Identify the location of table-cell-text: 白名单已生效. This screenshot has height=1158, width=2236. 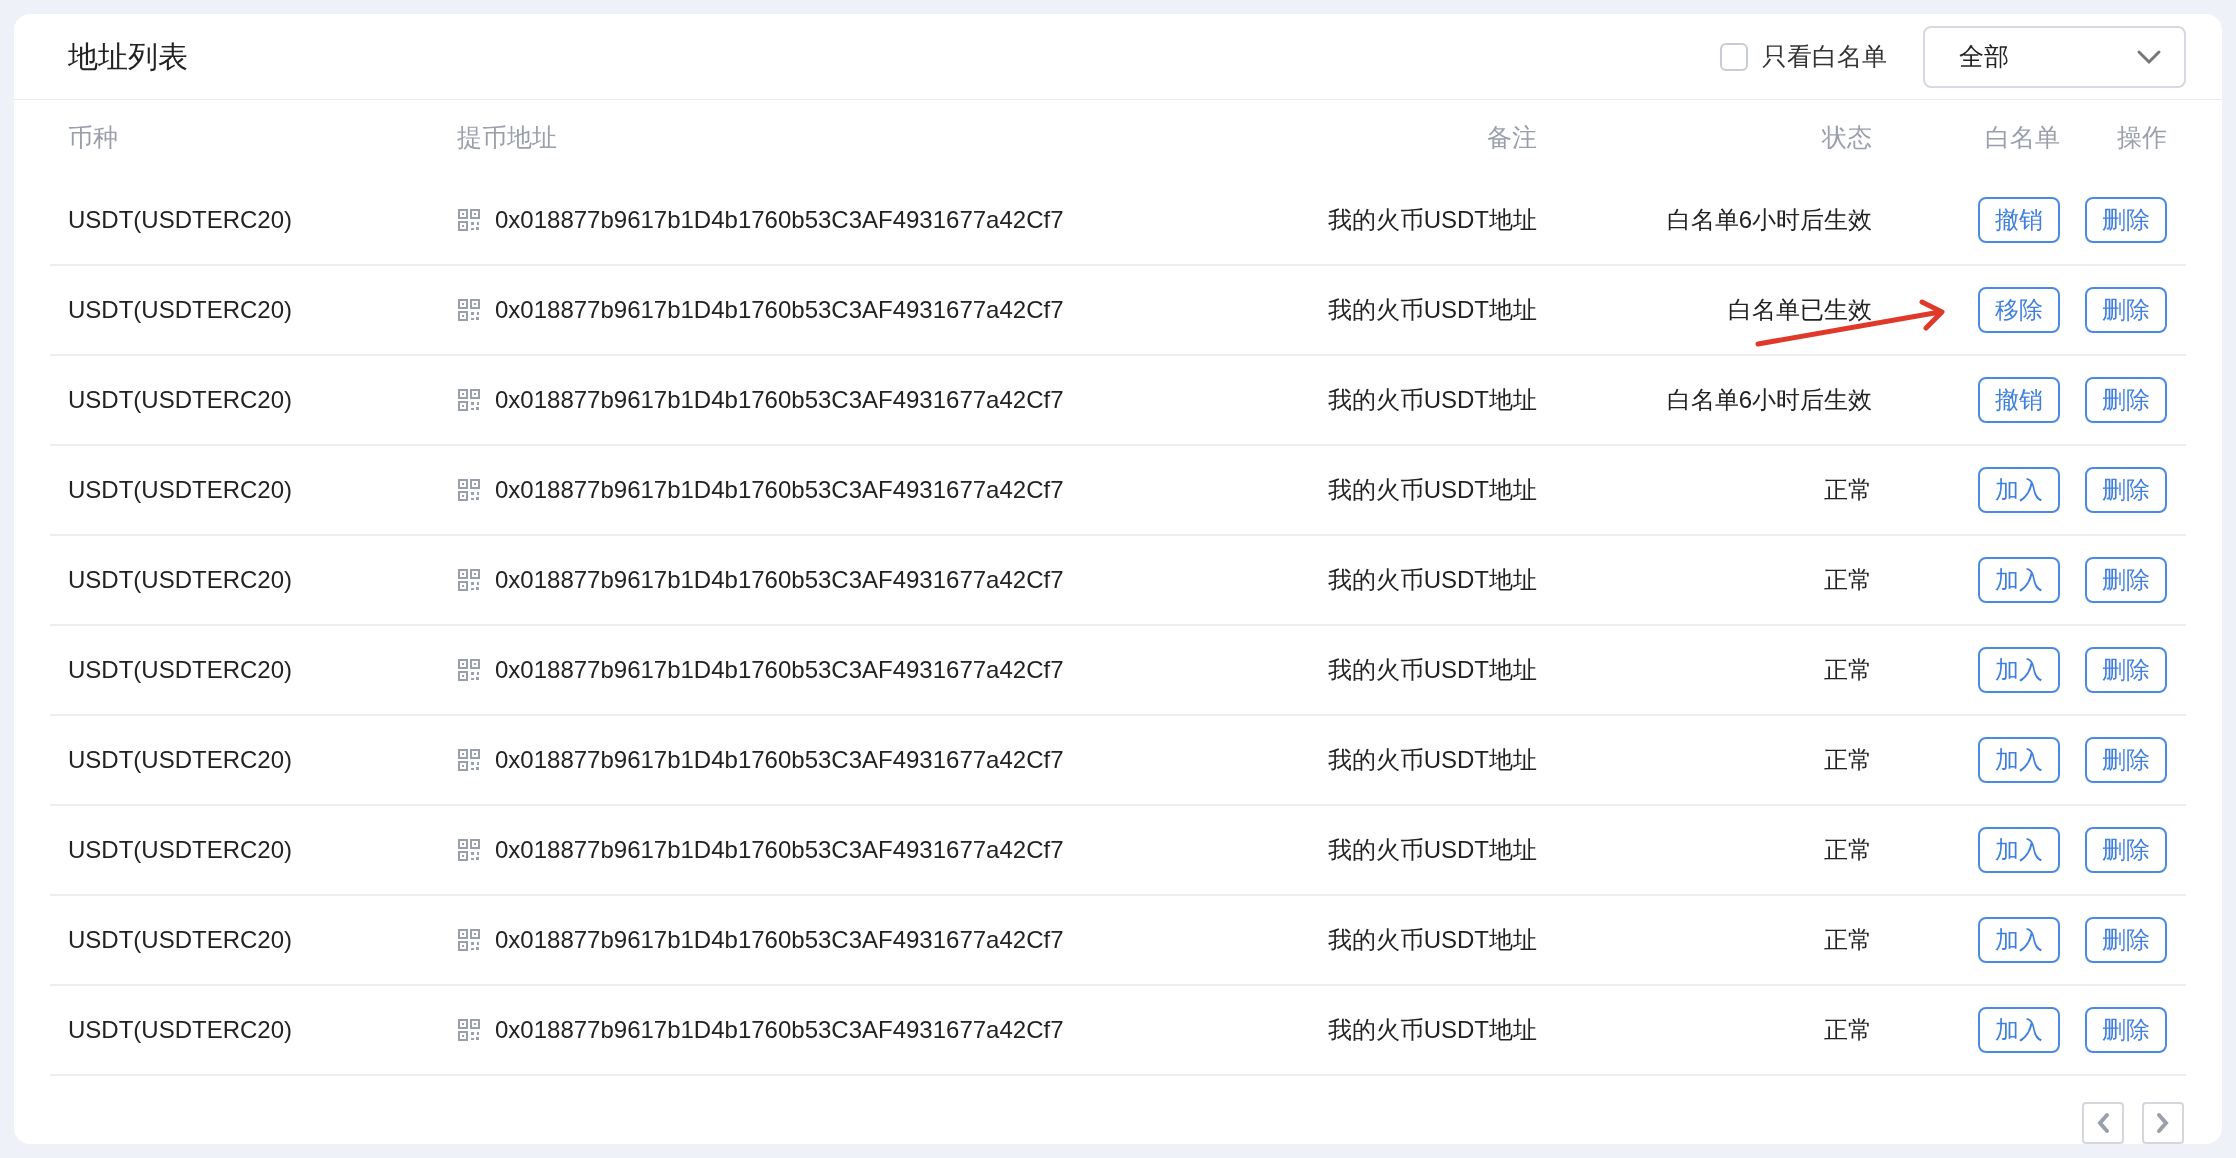
(1800, 310).